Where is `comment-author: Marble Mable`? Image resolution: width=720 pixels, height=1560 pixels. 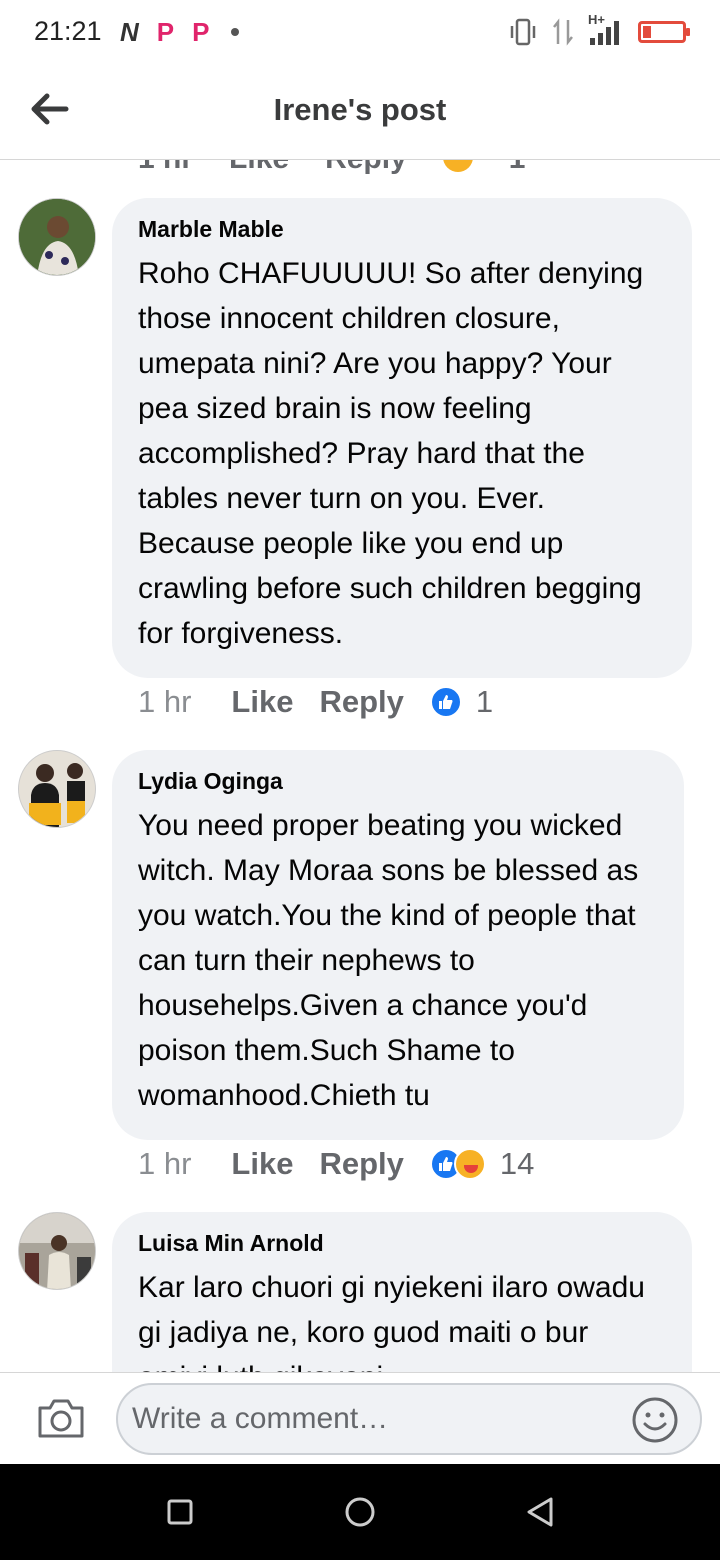 comment-author: Marble Mable is located at coordinates (402, 229).